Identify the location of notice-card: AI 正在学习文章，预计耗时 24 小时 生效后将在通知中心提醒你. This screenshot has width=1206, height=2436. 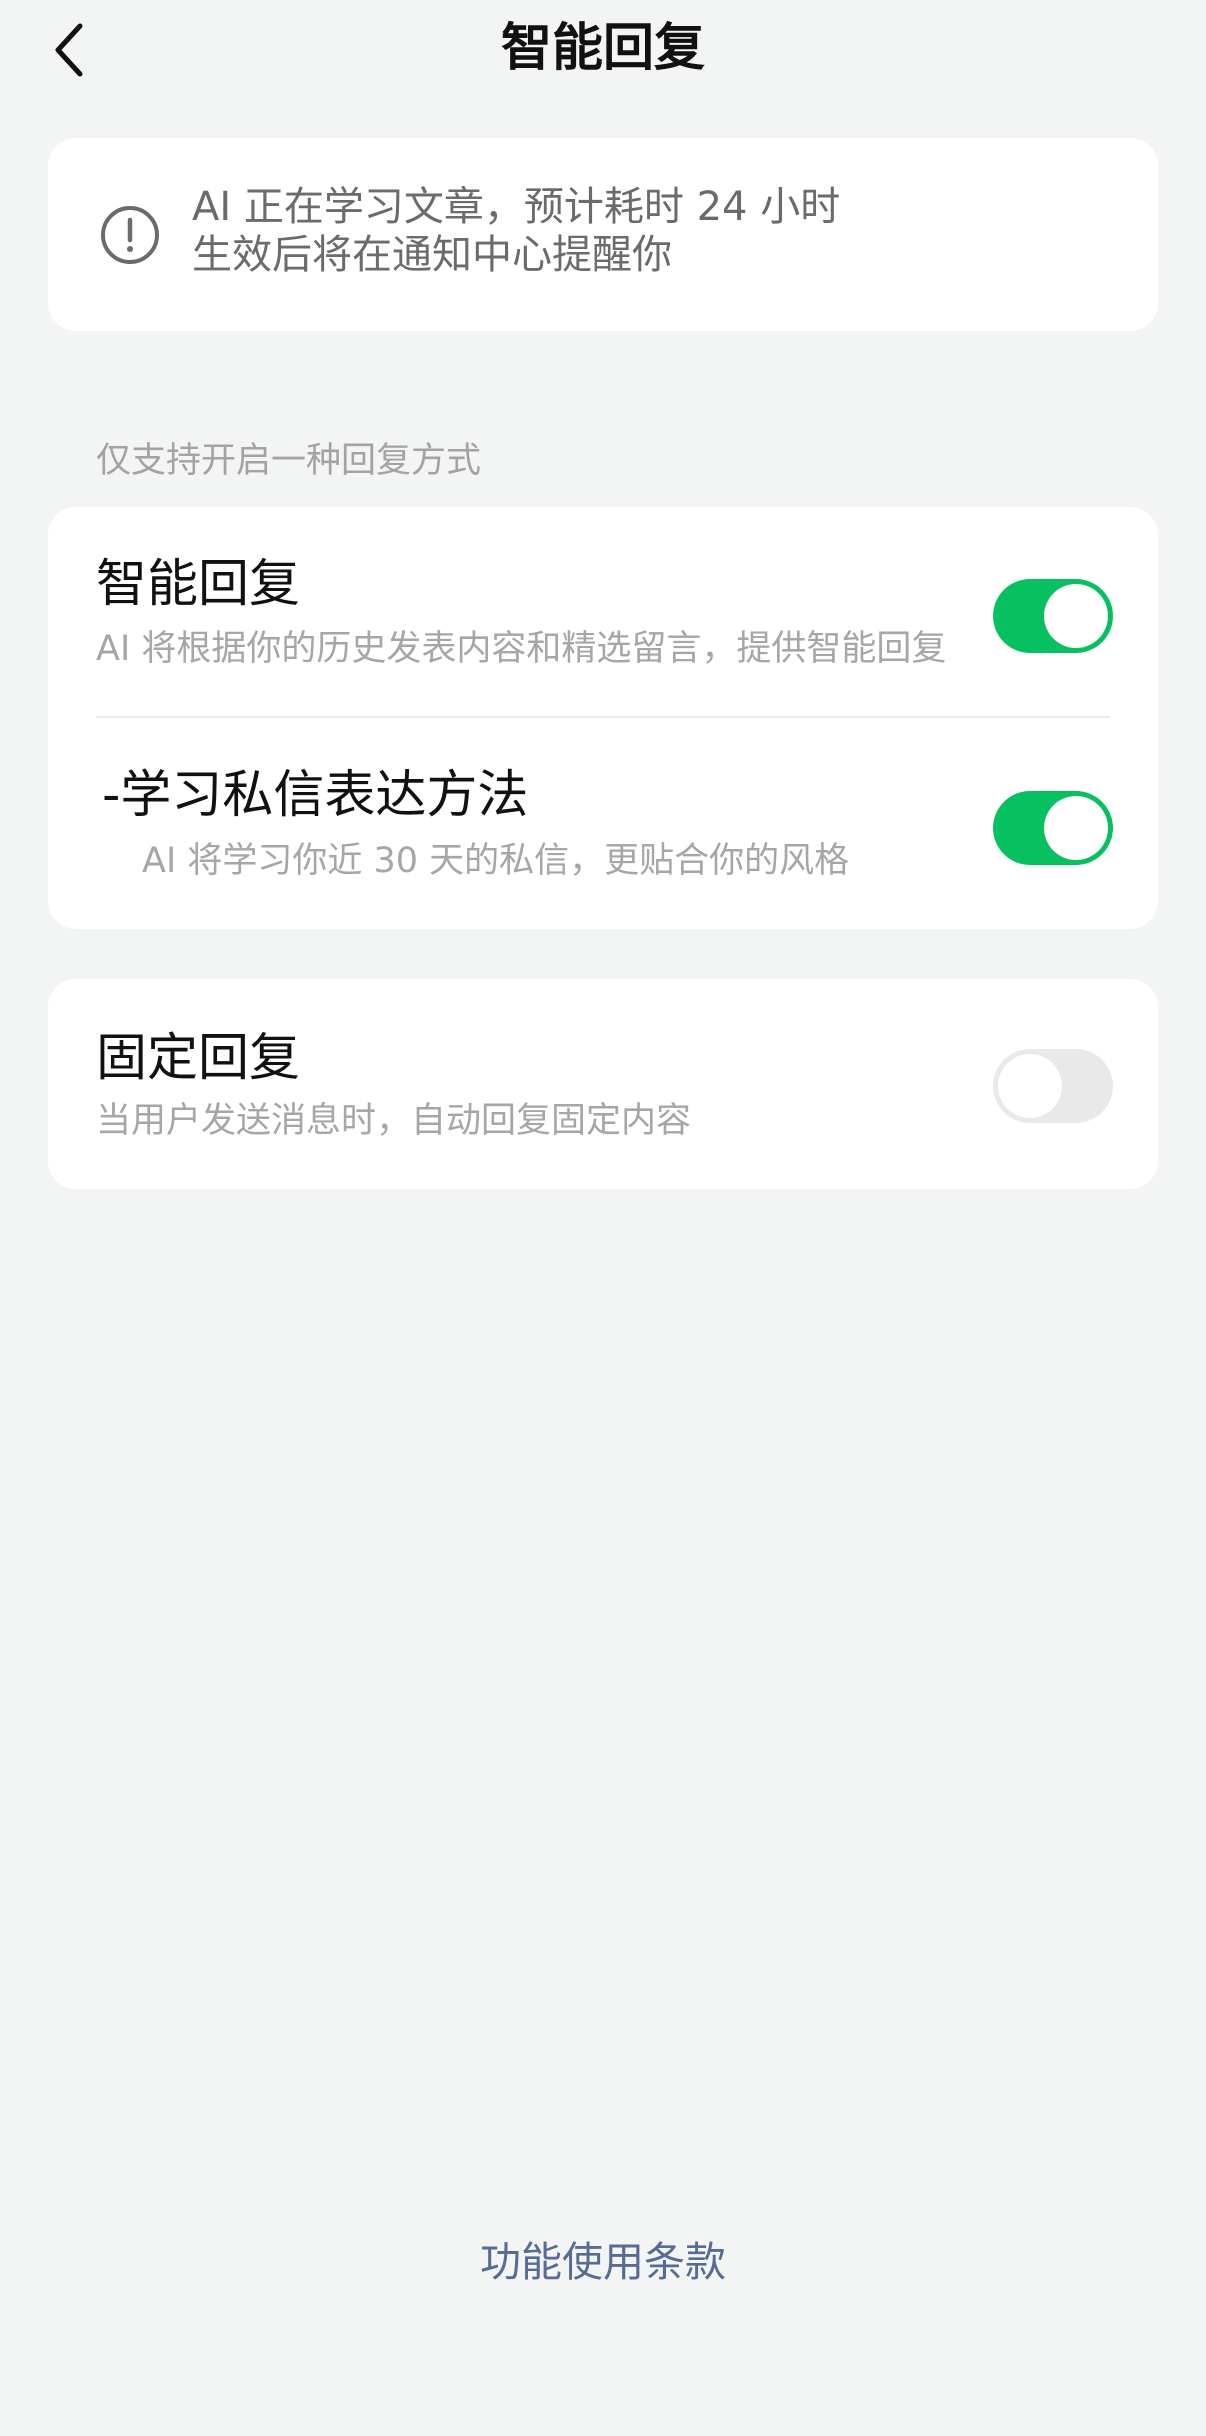
(603, 234).